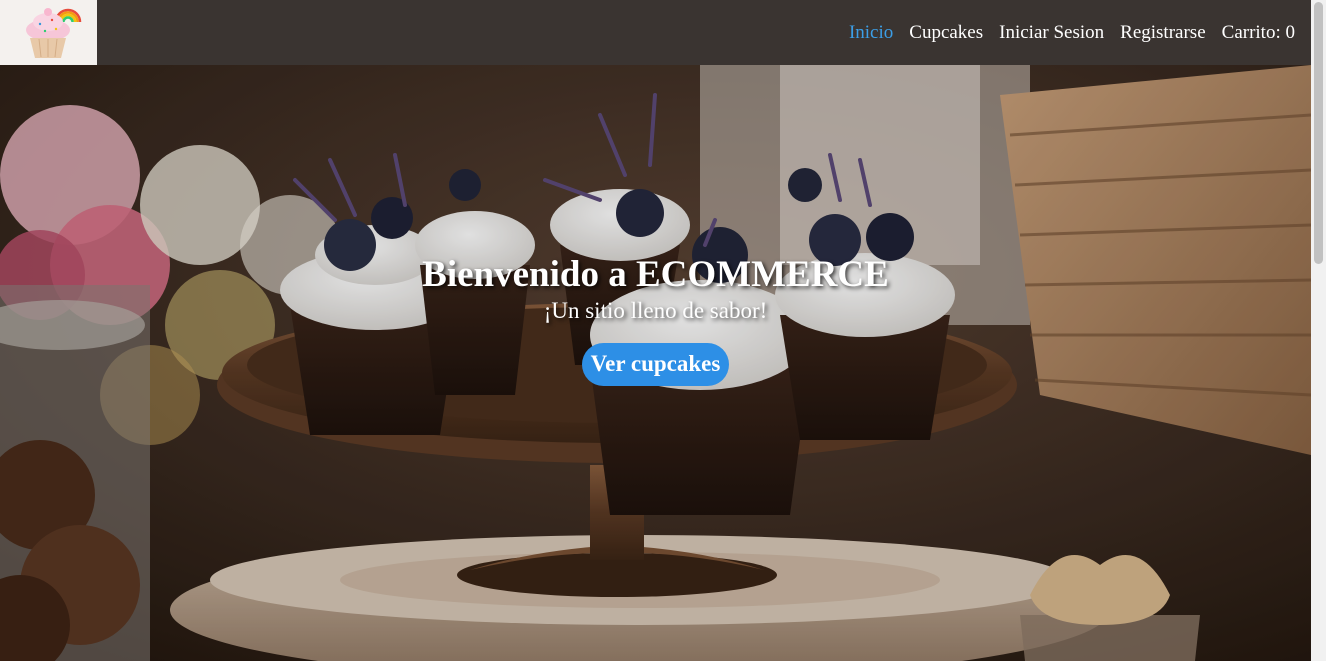  Describe the element at coordinates (655, 310) in the screenshot. I see `hero-subtitle: ¡Un sitio lleno de sabor!` at that location.